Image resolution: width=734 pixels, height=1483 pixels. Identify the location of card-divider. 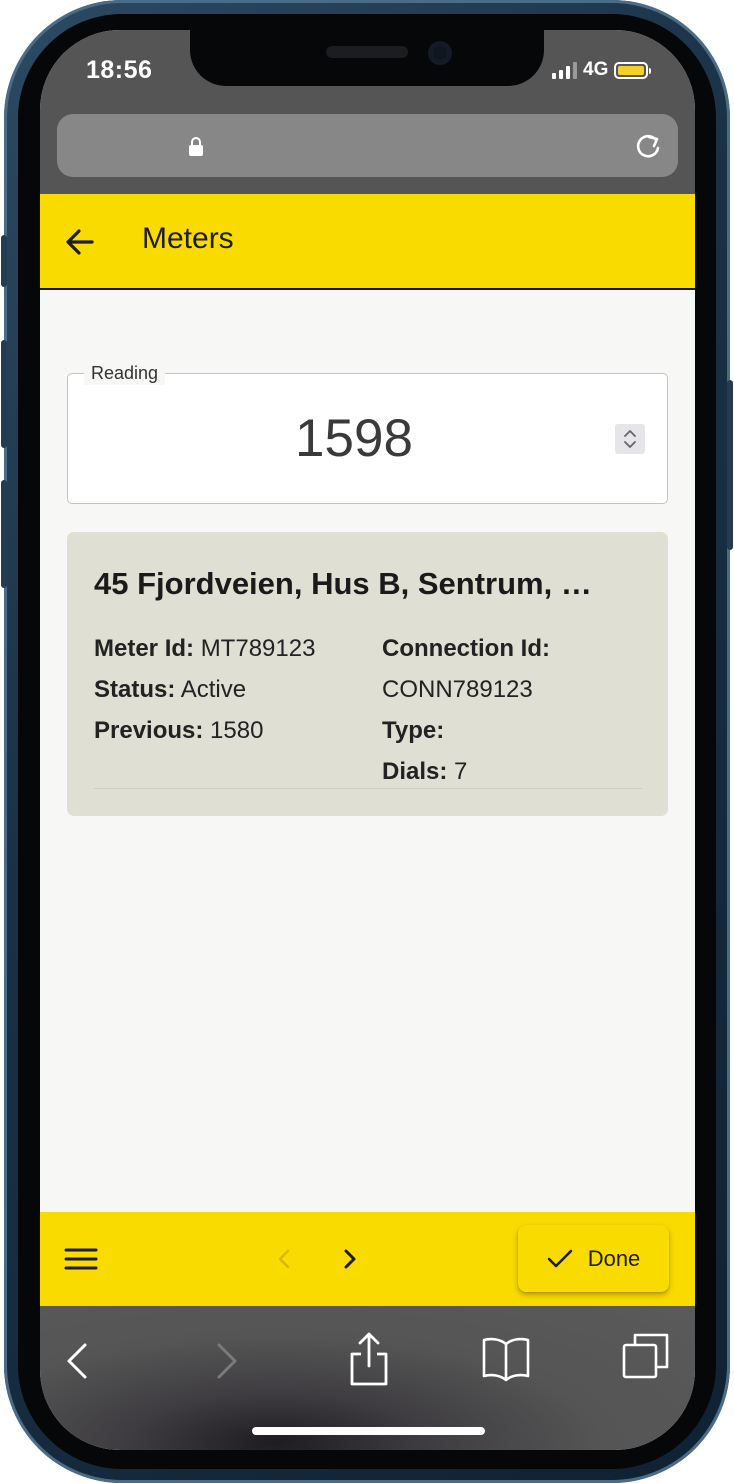
(368, 788).